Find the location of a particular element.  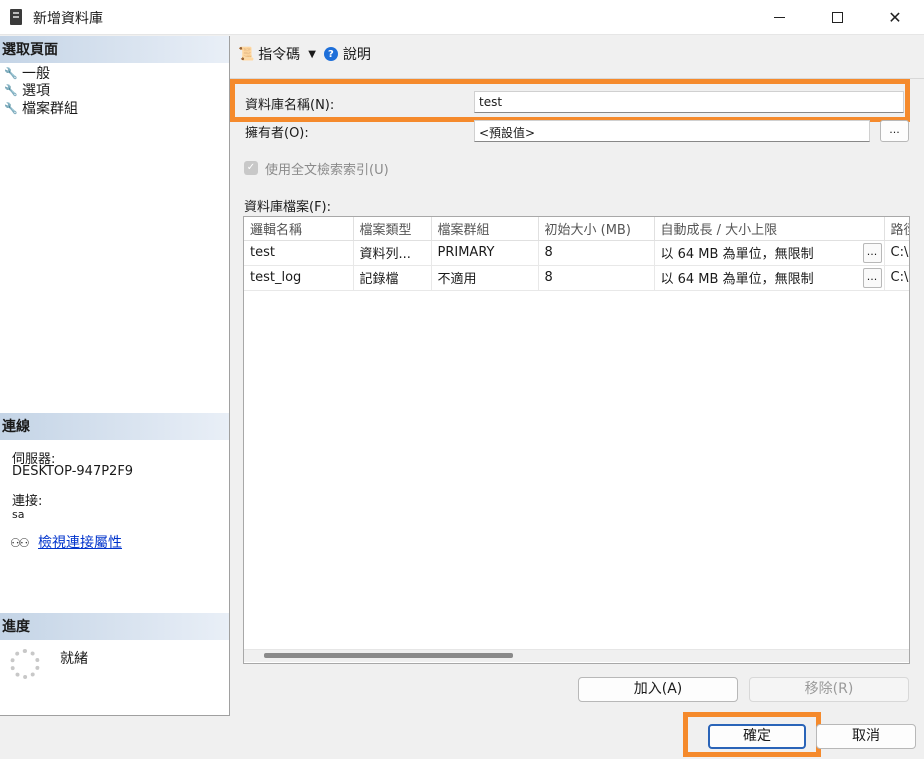

script-dropdown-icon: ▼ is located at coordinates (312, 54).